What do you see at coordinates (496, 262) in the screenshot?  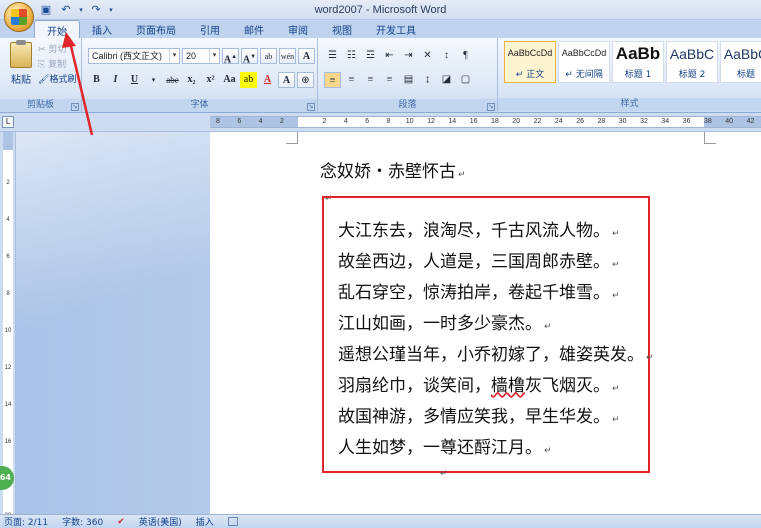 I see `poem-line: 故垒西边，人道是，三国周郎赤壁。 ↵` at bounding box center [496, 262].